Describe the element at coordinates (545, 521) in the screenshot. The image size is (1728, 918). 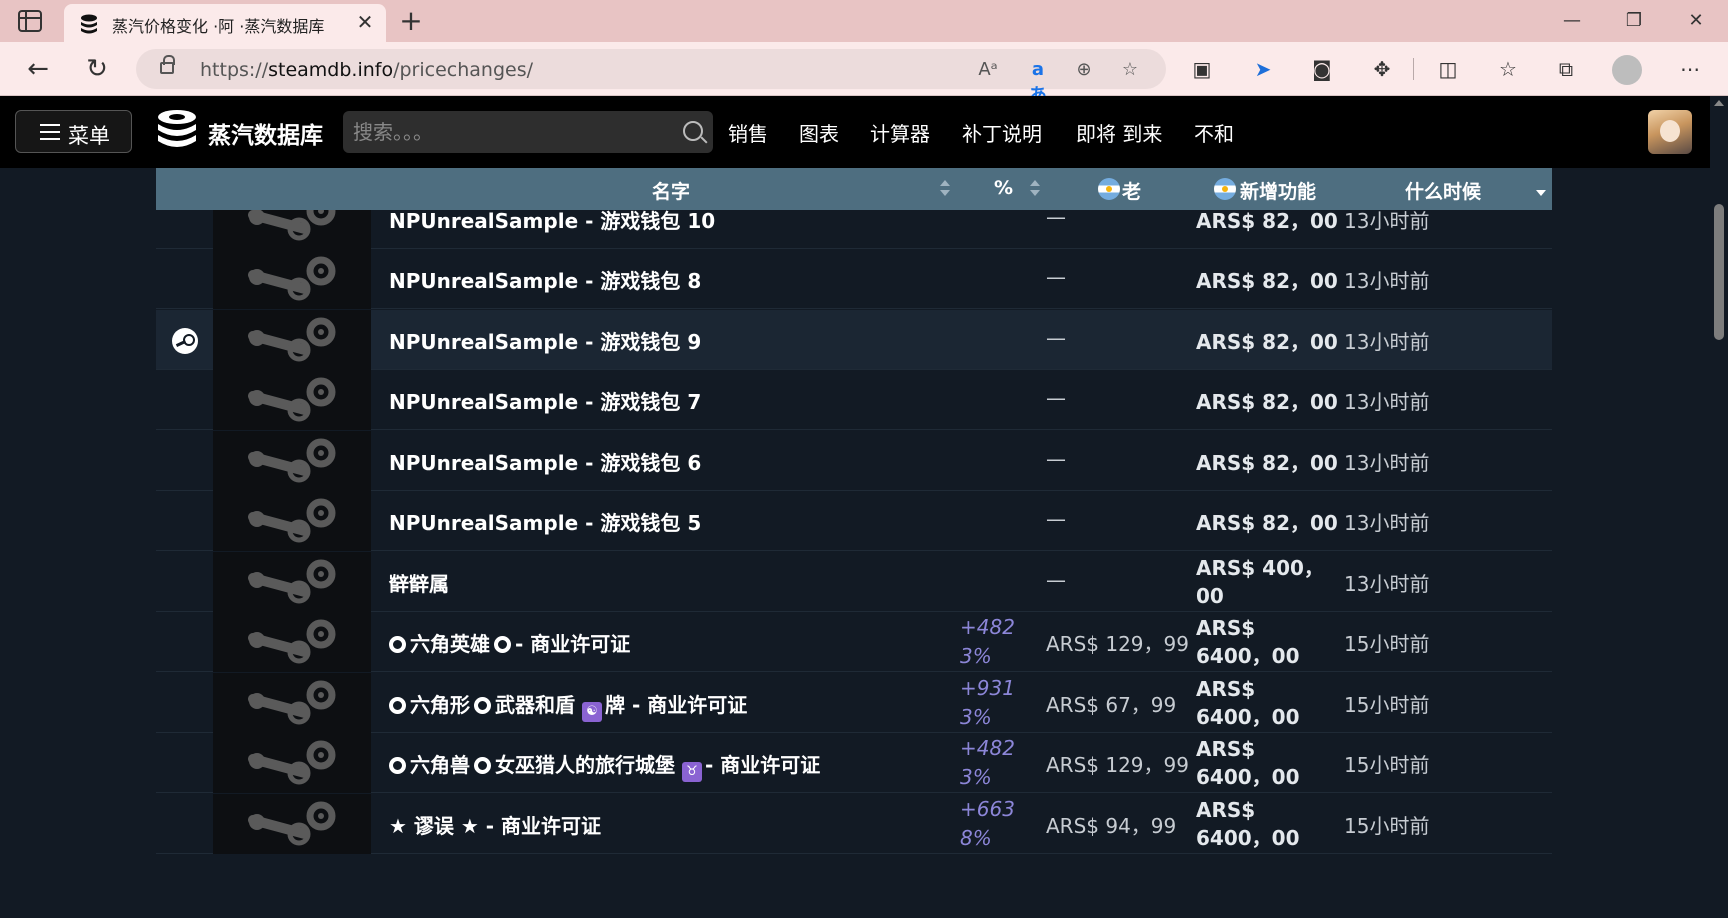
I see `app-name-link: NPUnrealSample - 游戏钱包 5` at that location.